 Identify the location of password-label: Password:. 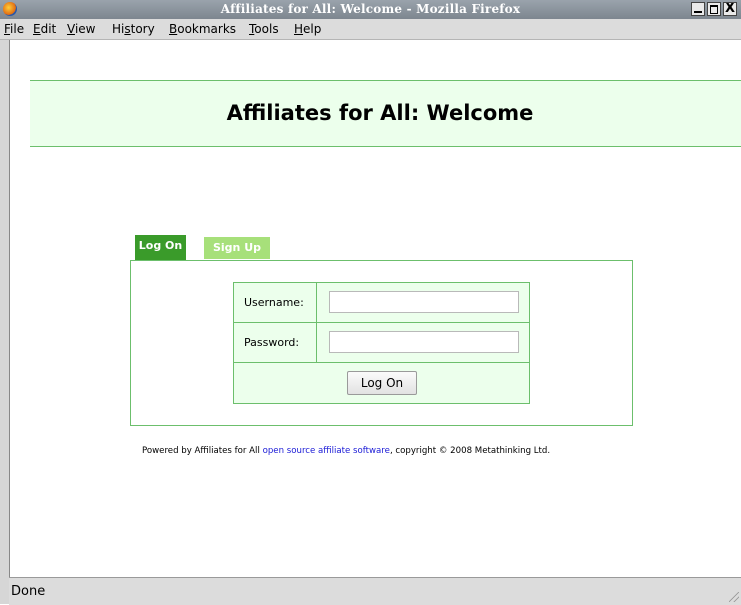
(272, 342).